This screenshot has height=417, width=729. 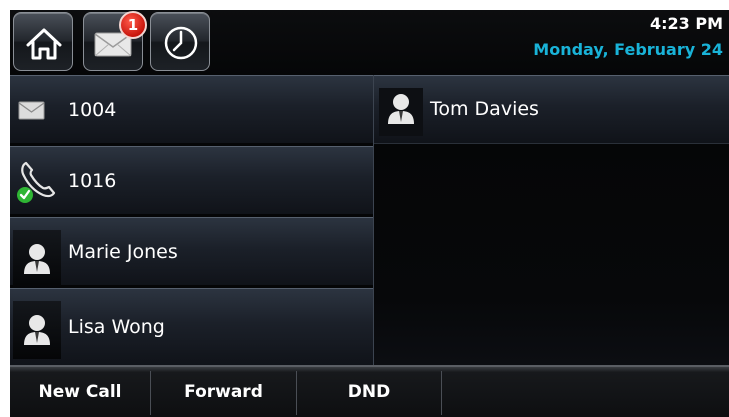 What do you see at coordinates (686, 23) in the screenshot?
I see `clock-time: 4:23 PM` at bounding box center [686, 23].